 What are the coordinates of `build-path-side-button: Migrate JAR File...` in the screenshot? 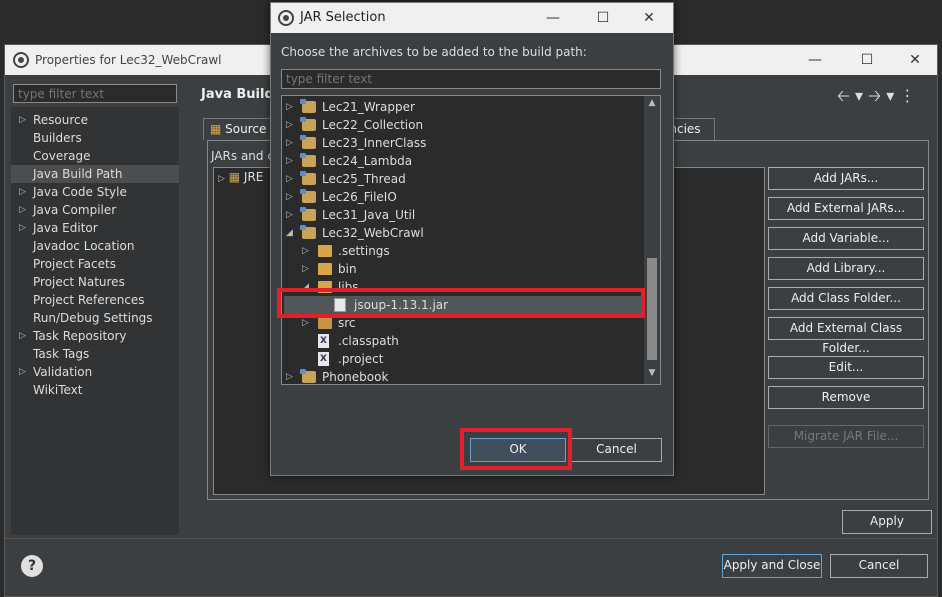 It's located at (846, 436).